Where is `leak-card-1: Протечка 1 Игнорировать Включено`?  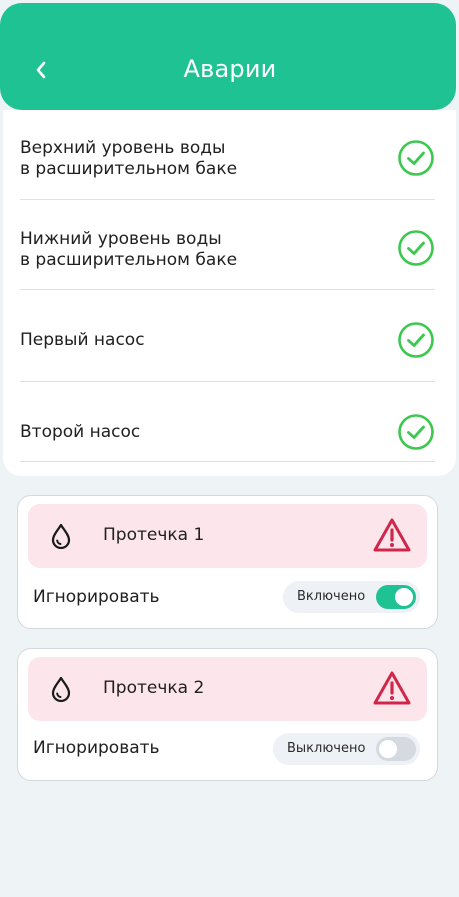
leak-card-1: Протечка 1 Игнорировать Включено is located at coordinates (227, 562).